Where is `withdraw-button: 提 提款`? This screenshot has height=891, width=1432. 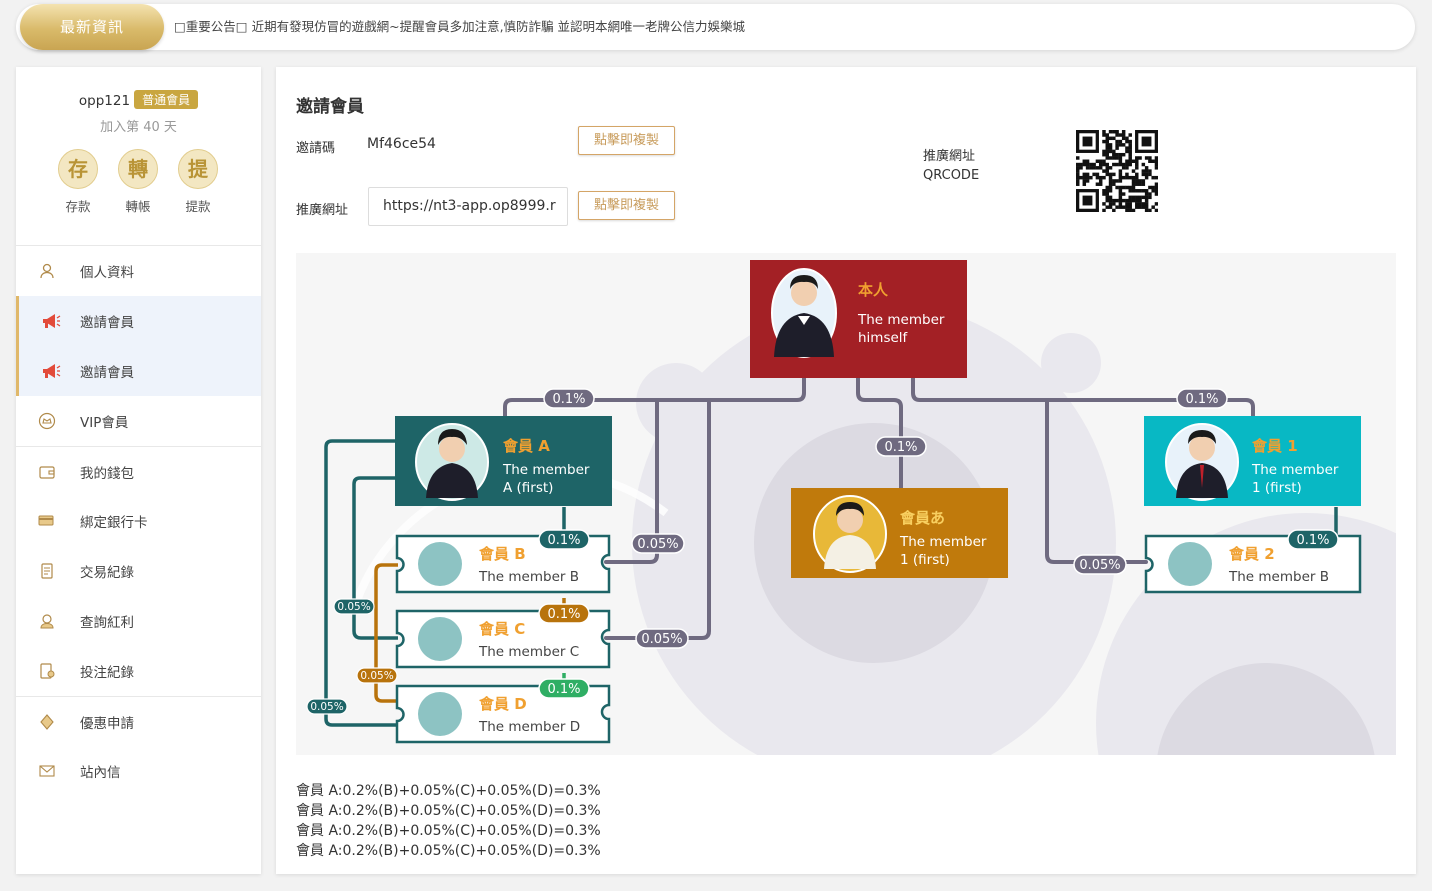
withdraw-button: 提 提款 is located at coordinates (198, 182).